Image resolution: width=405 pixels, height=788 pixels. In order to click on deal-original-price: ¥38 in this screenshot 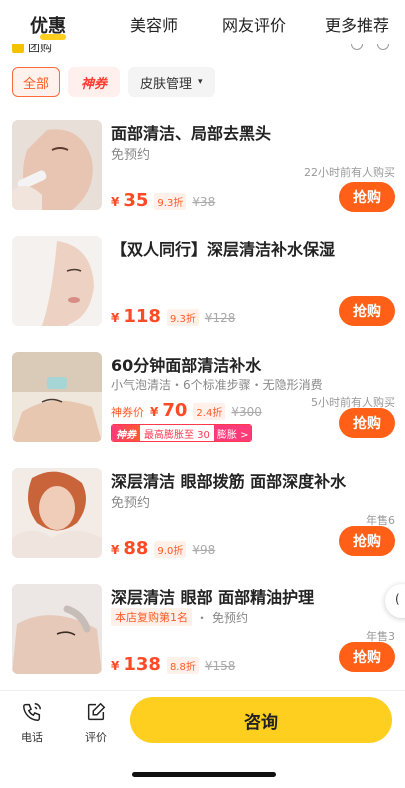, I will do `click(204, 202)`.